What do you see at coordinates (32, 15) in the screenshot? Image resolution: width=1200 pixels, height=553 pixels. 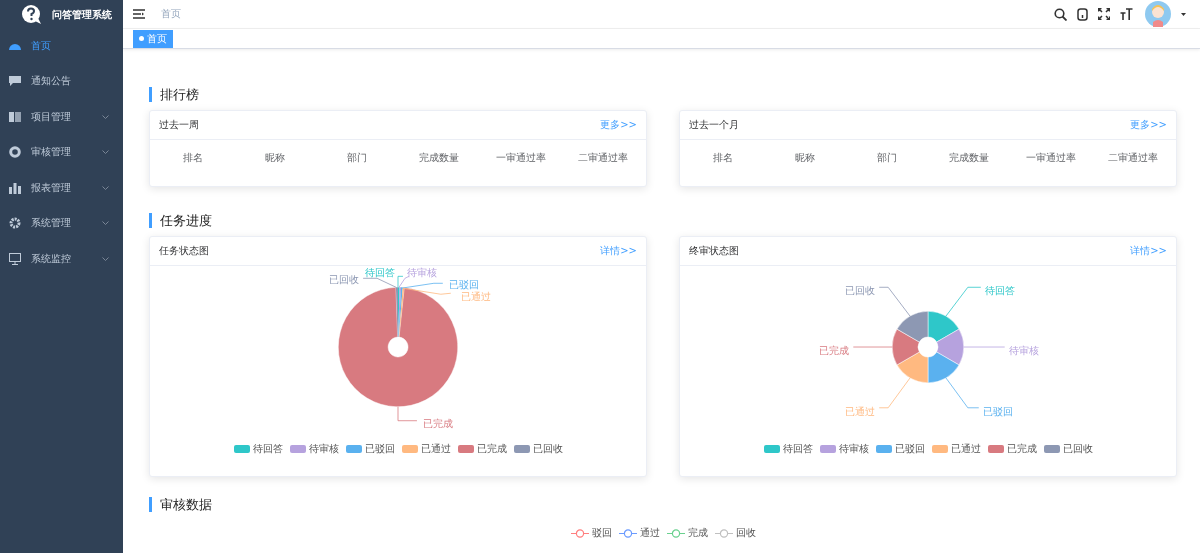 I see `question-bubble-icon` at bounding box center [32, 15].